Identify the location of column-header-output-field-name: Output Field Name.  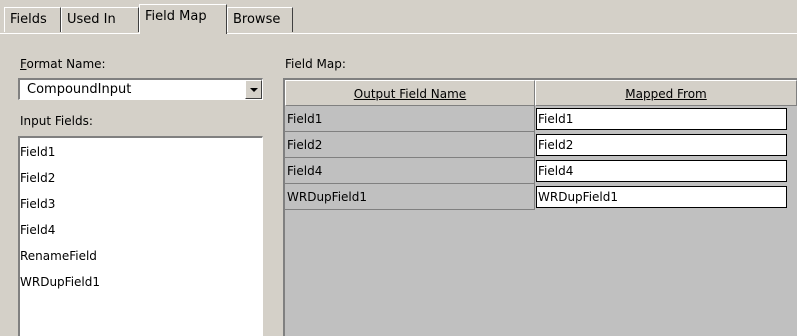
(410, 93).